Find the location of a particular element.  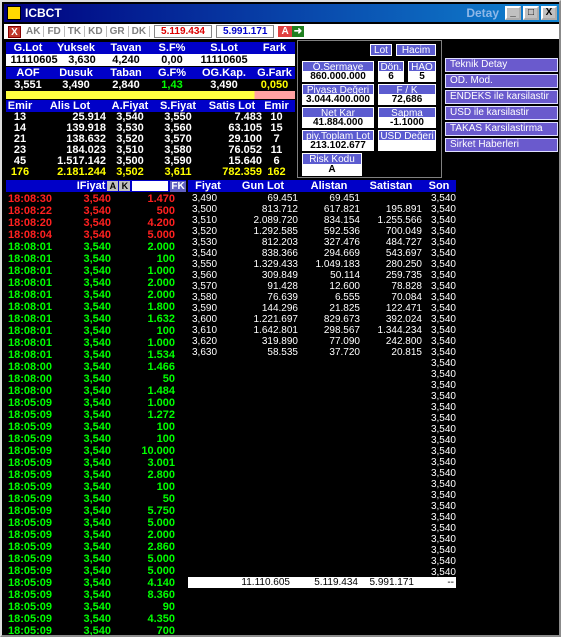

depth-cell: 69.451 is located at coordinates (344, 198).